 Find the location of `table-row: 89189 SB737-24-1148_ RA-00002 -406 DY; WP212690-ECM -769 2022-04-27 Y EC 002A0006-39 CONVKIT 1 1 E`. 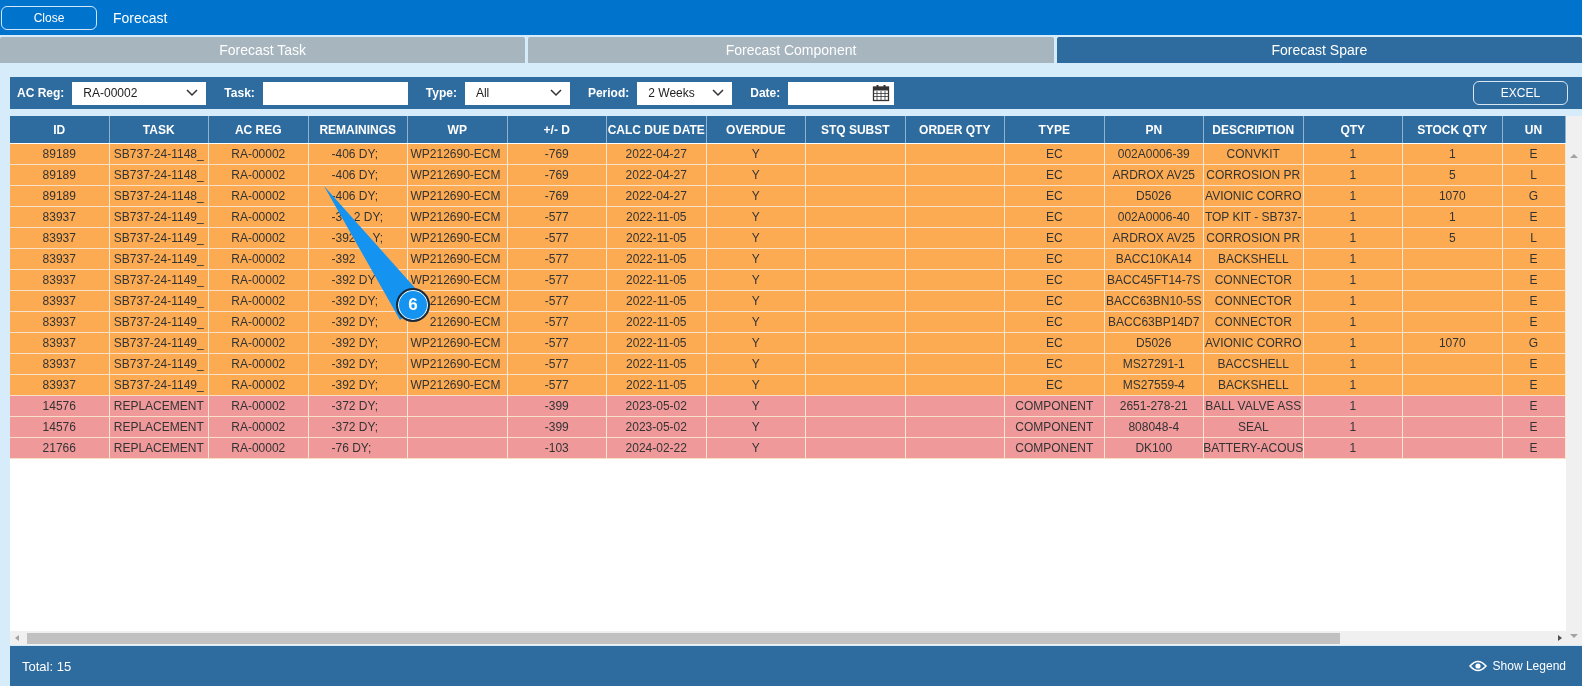

table-row: 89189 SB737-24-1148_ RA-00002 -406 DY; WP212690-ECM -769 2022-04-27 Y EC 002A0006-39 CONVKIT 1 1 E is located at coordinates (788, 154).